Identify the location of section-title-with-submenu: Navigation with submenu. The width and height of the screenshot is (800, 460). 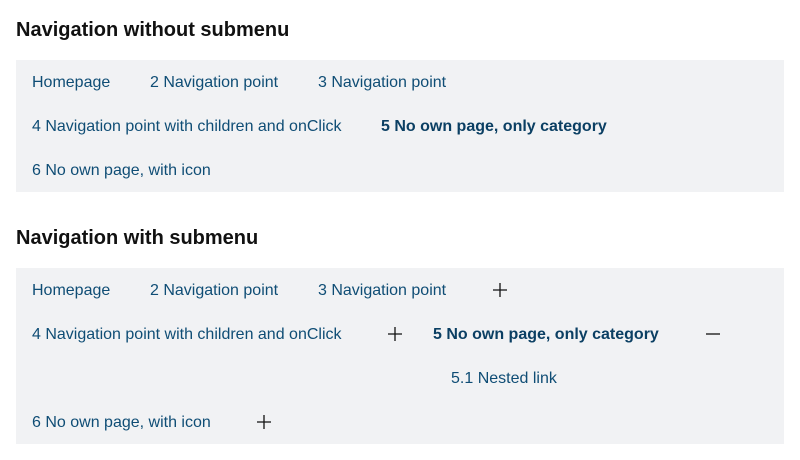
(137, 238).